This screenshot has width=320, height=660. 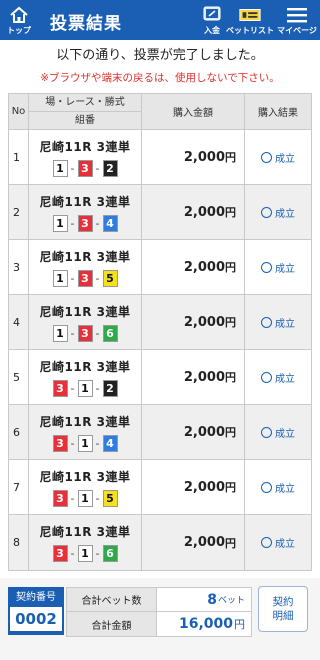 I want to click on table-row: 7 尼崎11R 3連単 3-1-5 2,000 円成立, so click(x=160, y=487).